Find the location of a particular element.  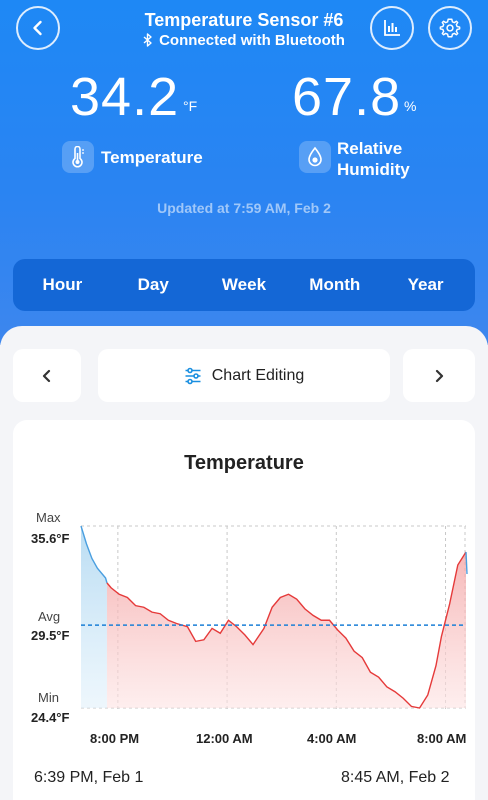

area-fill-cold is located at coordinates (94, 617).